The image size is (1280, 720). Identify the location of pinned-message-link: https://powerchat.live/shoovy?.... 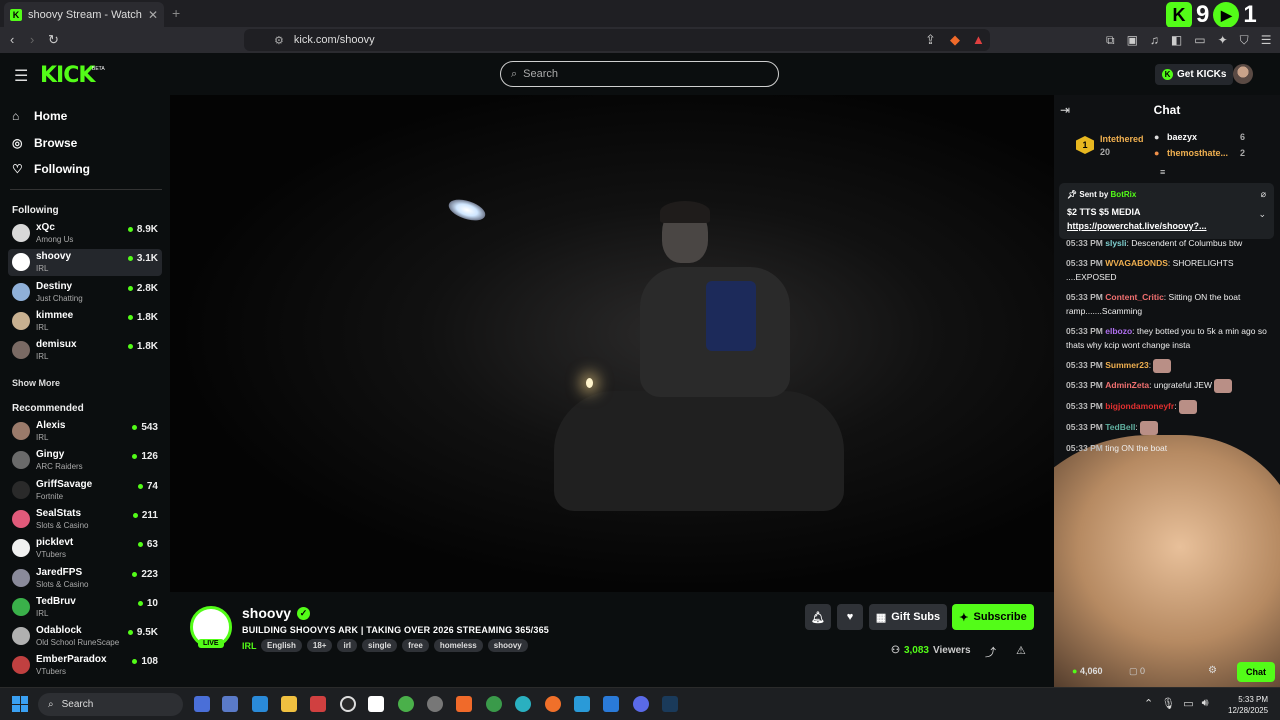
(1137, 226).